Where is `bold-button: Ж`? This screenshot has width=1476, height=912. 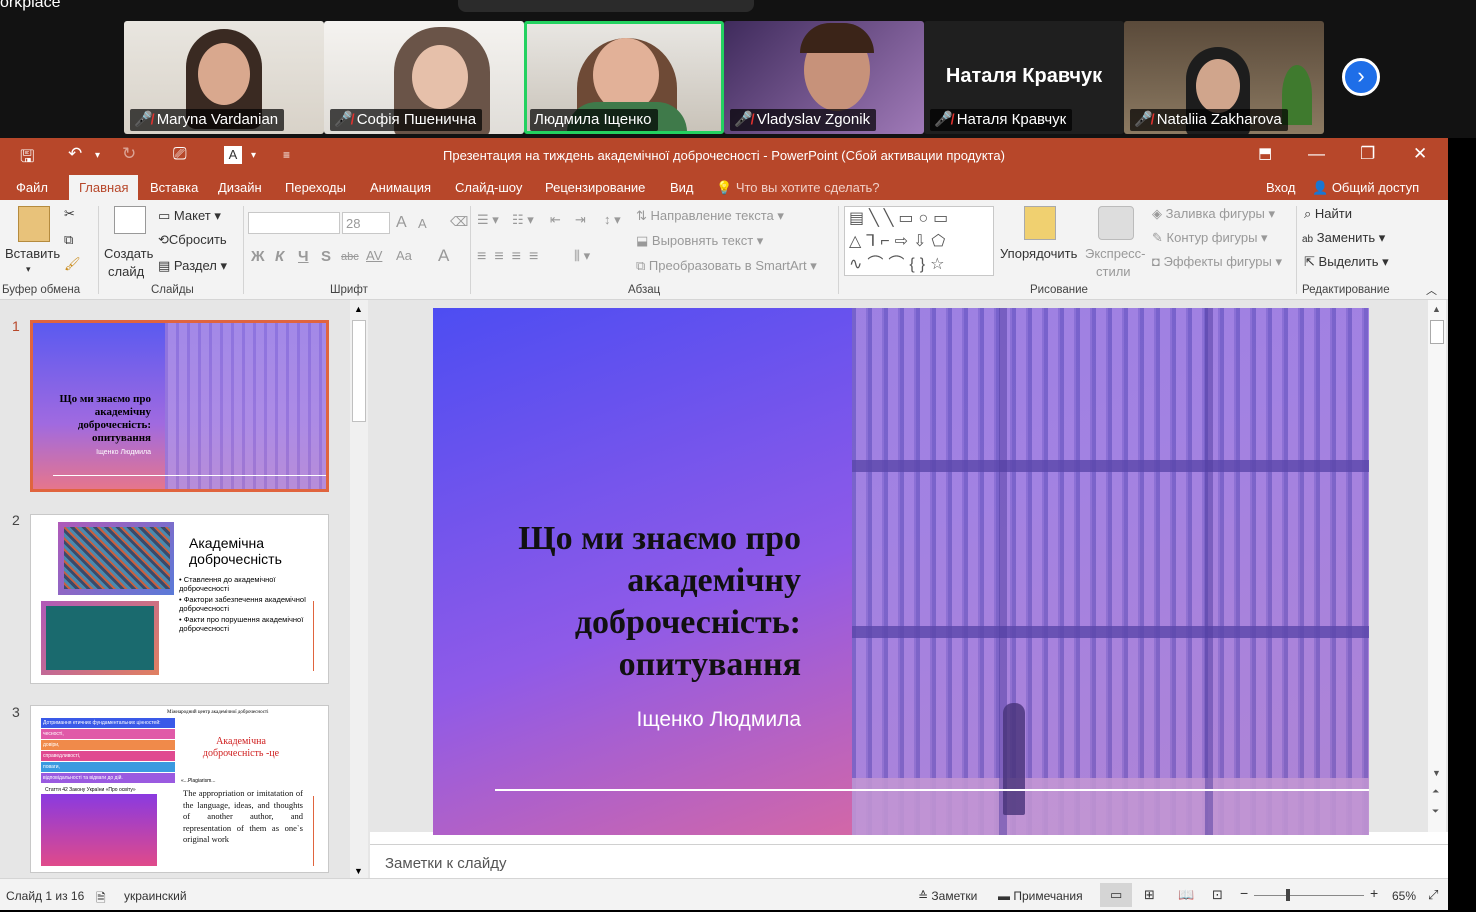
bold-button: Ж is located at coordinates (258, 256).